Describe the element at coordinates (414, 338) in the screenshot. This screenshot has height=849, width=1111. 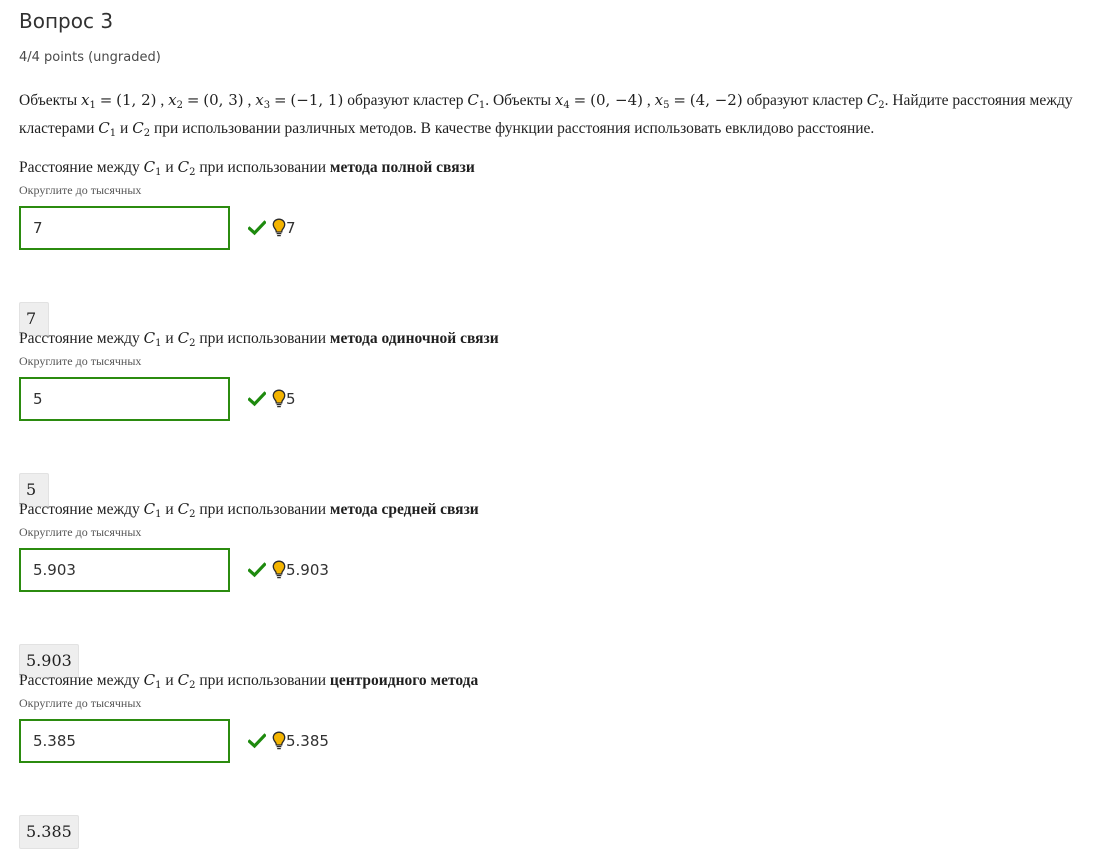
I see `method-name: метода одиночной связи` at that location.